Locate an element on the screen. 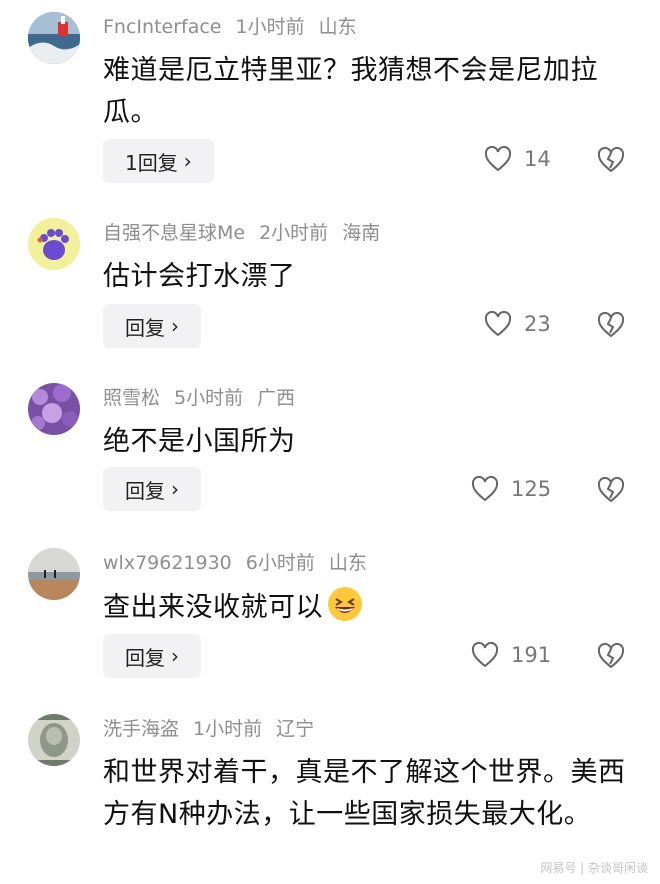  comment-meta: 洗手海盗 1小时前 辽宁 is located at coordinates (215, 729).